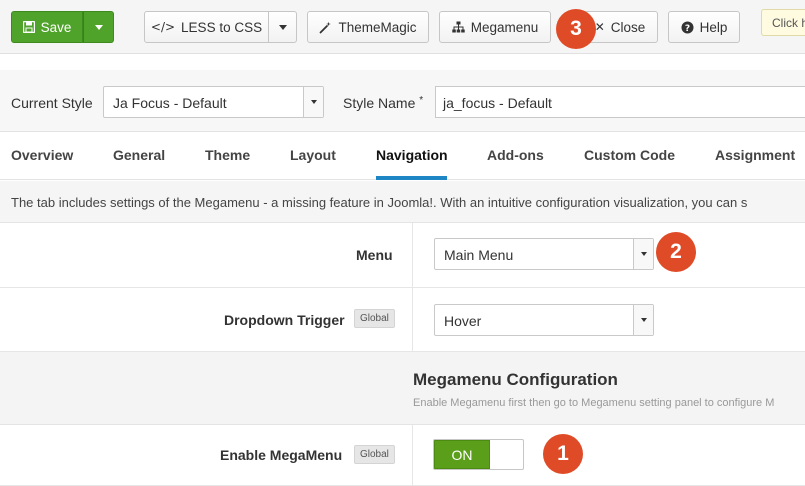 This screenshot has height=486, width=805. What do you see at coordinates (42, 155) in the screenshot?
I see `tab-overview: Overview` at bounding box center [42, 155].